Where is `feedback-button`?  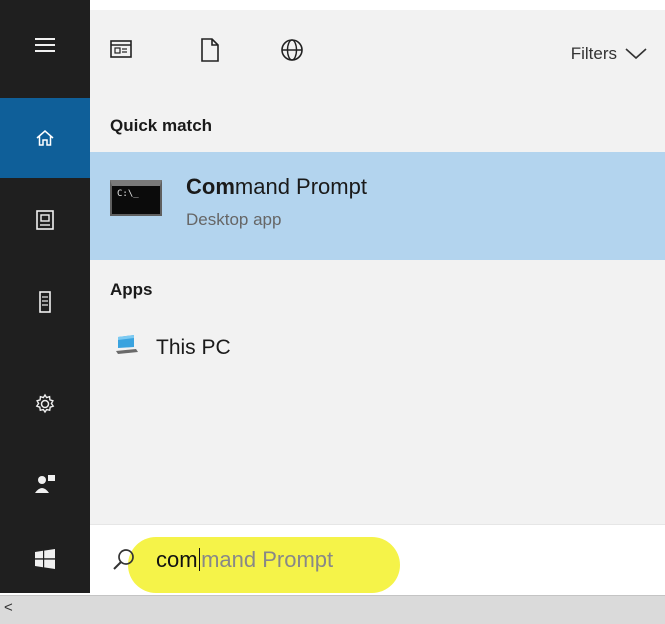 feedback-button is located at coordinates (45, 484).